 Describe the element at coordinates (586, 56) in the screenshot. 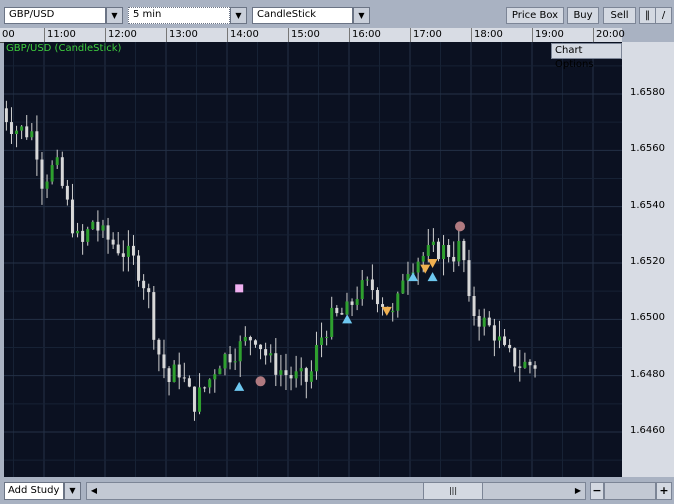

I see `chart-options-button: Chart Options` at that location.